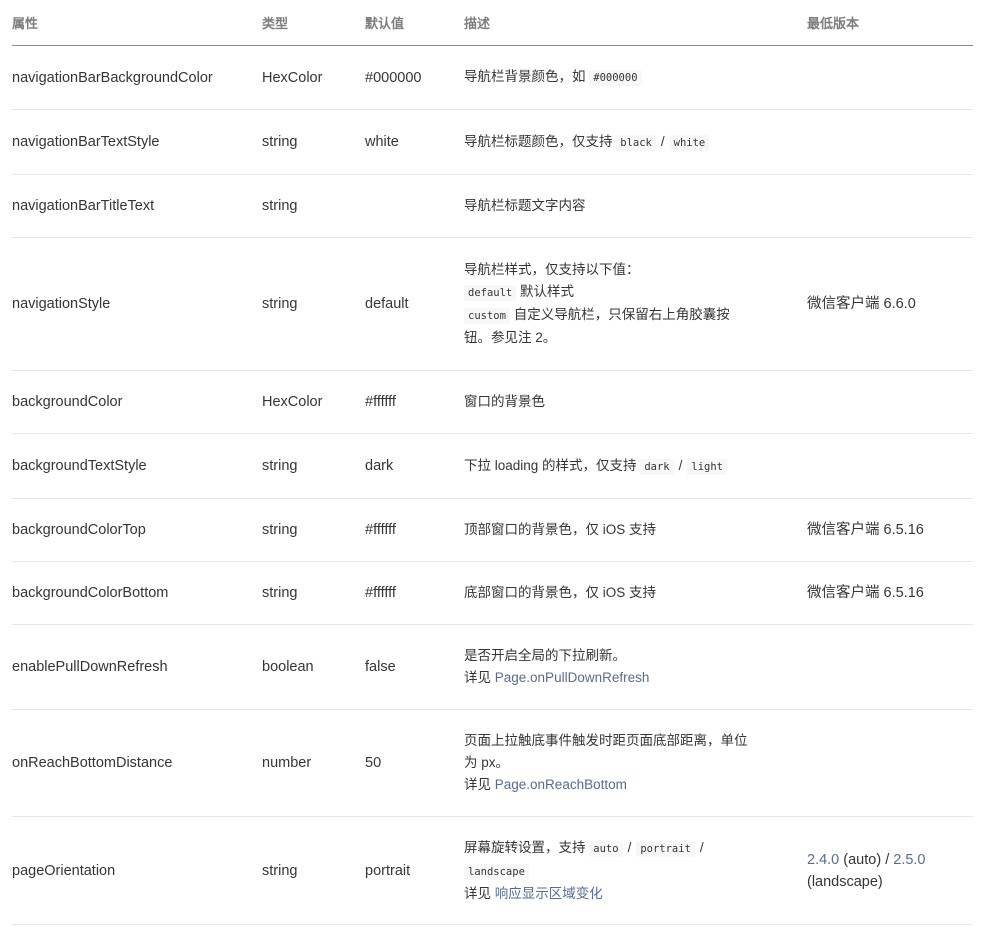  Describe the element at coordinates (414, 77) in the screenshot. I see `cell-default: #000000` at that location.